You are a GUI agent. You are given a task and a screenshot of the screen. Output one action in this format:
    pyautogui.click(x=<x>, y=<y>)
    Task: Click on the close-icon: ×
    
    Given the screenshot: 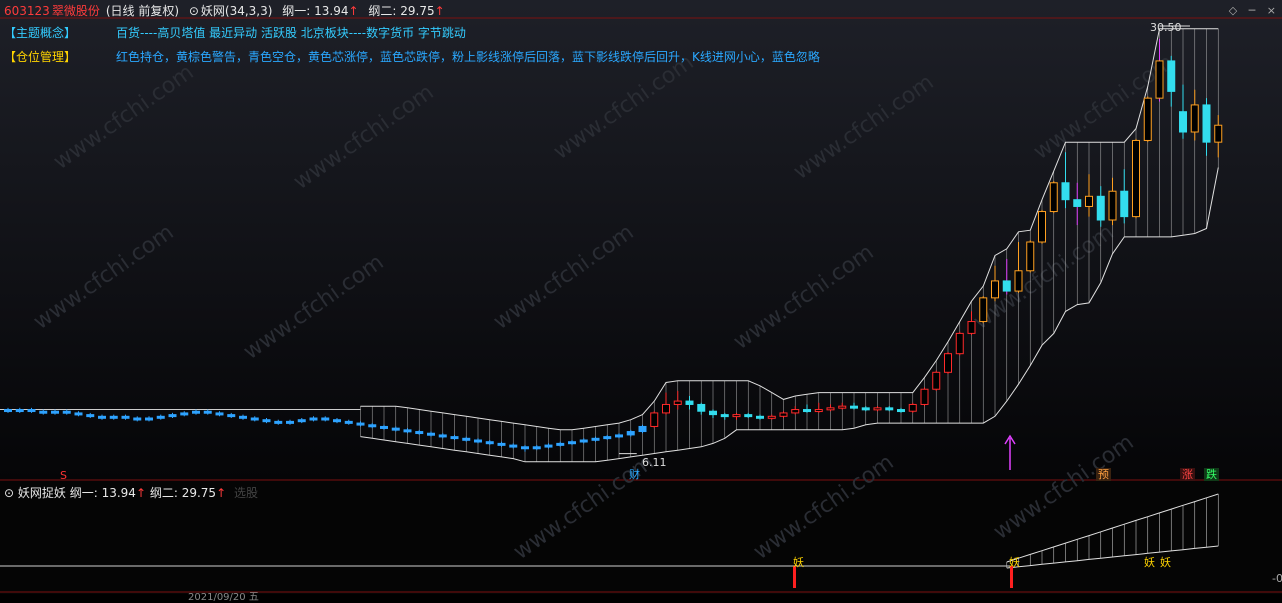 What is the action you would take?
    pyautogui.click(x=1271, y=10)
    